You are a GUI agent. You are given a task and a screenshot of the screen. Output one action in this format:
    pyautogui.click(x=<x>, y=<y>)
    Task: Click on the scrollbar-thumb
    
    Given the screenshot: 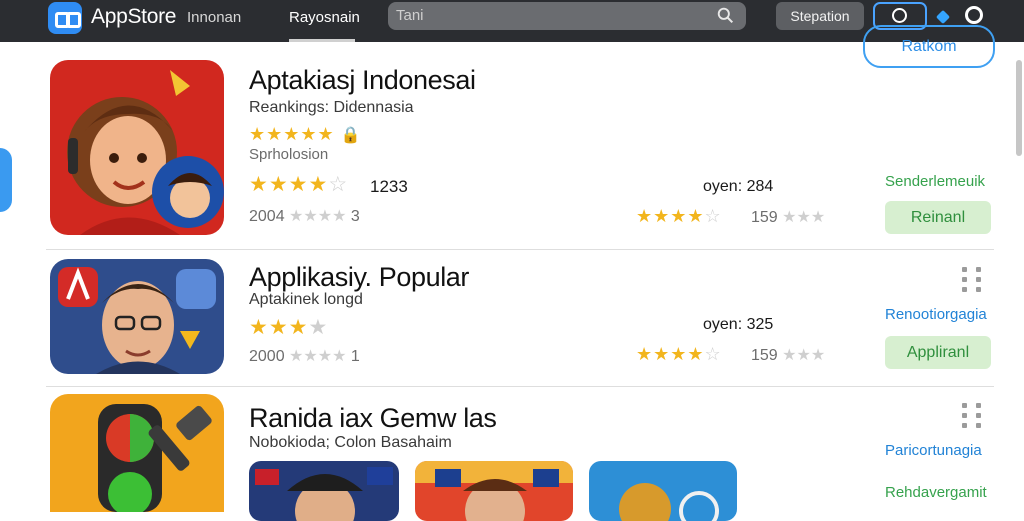 What is the action you would take?
    pyautogui.click(x=1019, y=108)
    